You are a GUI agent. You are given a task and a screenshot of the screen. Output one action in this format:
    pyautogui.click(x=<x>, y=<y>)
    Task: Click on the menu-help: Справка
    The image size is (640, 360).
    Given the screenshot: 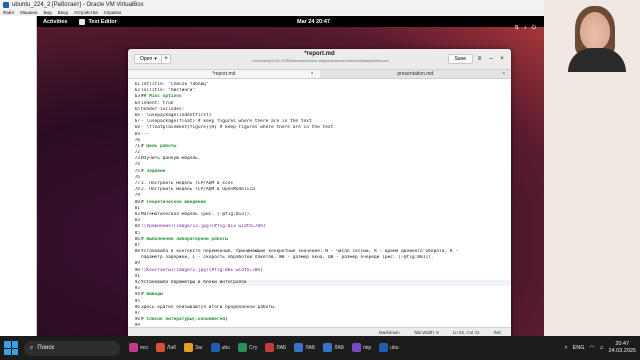 What is the action you would take?
    pyautogui.click(x=113, y=12)
    